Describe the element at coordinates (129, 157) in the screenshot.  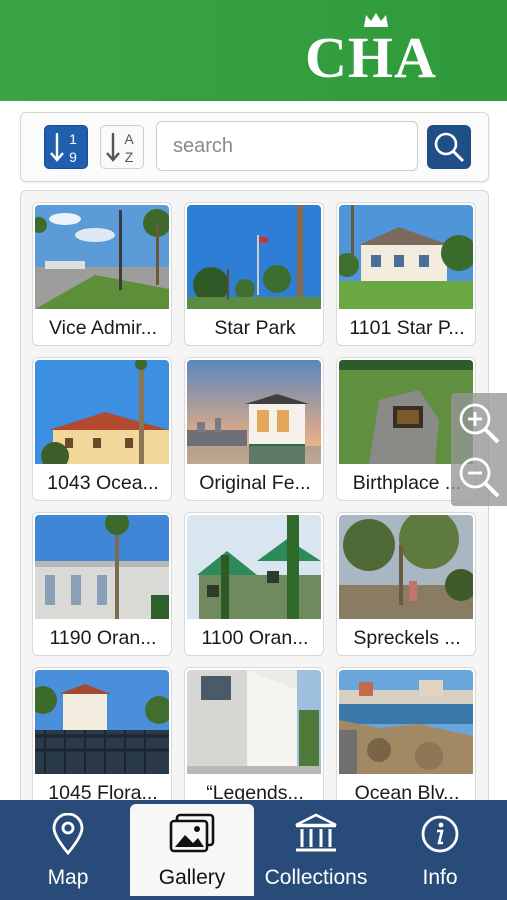
I see `sort-letter-bottom: Z` at that location.